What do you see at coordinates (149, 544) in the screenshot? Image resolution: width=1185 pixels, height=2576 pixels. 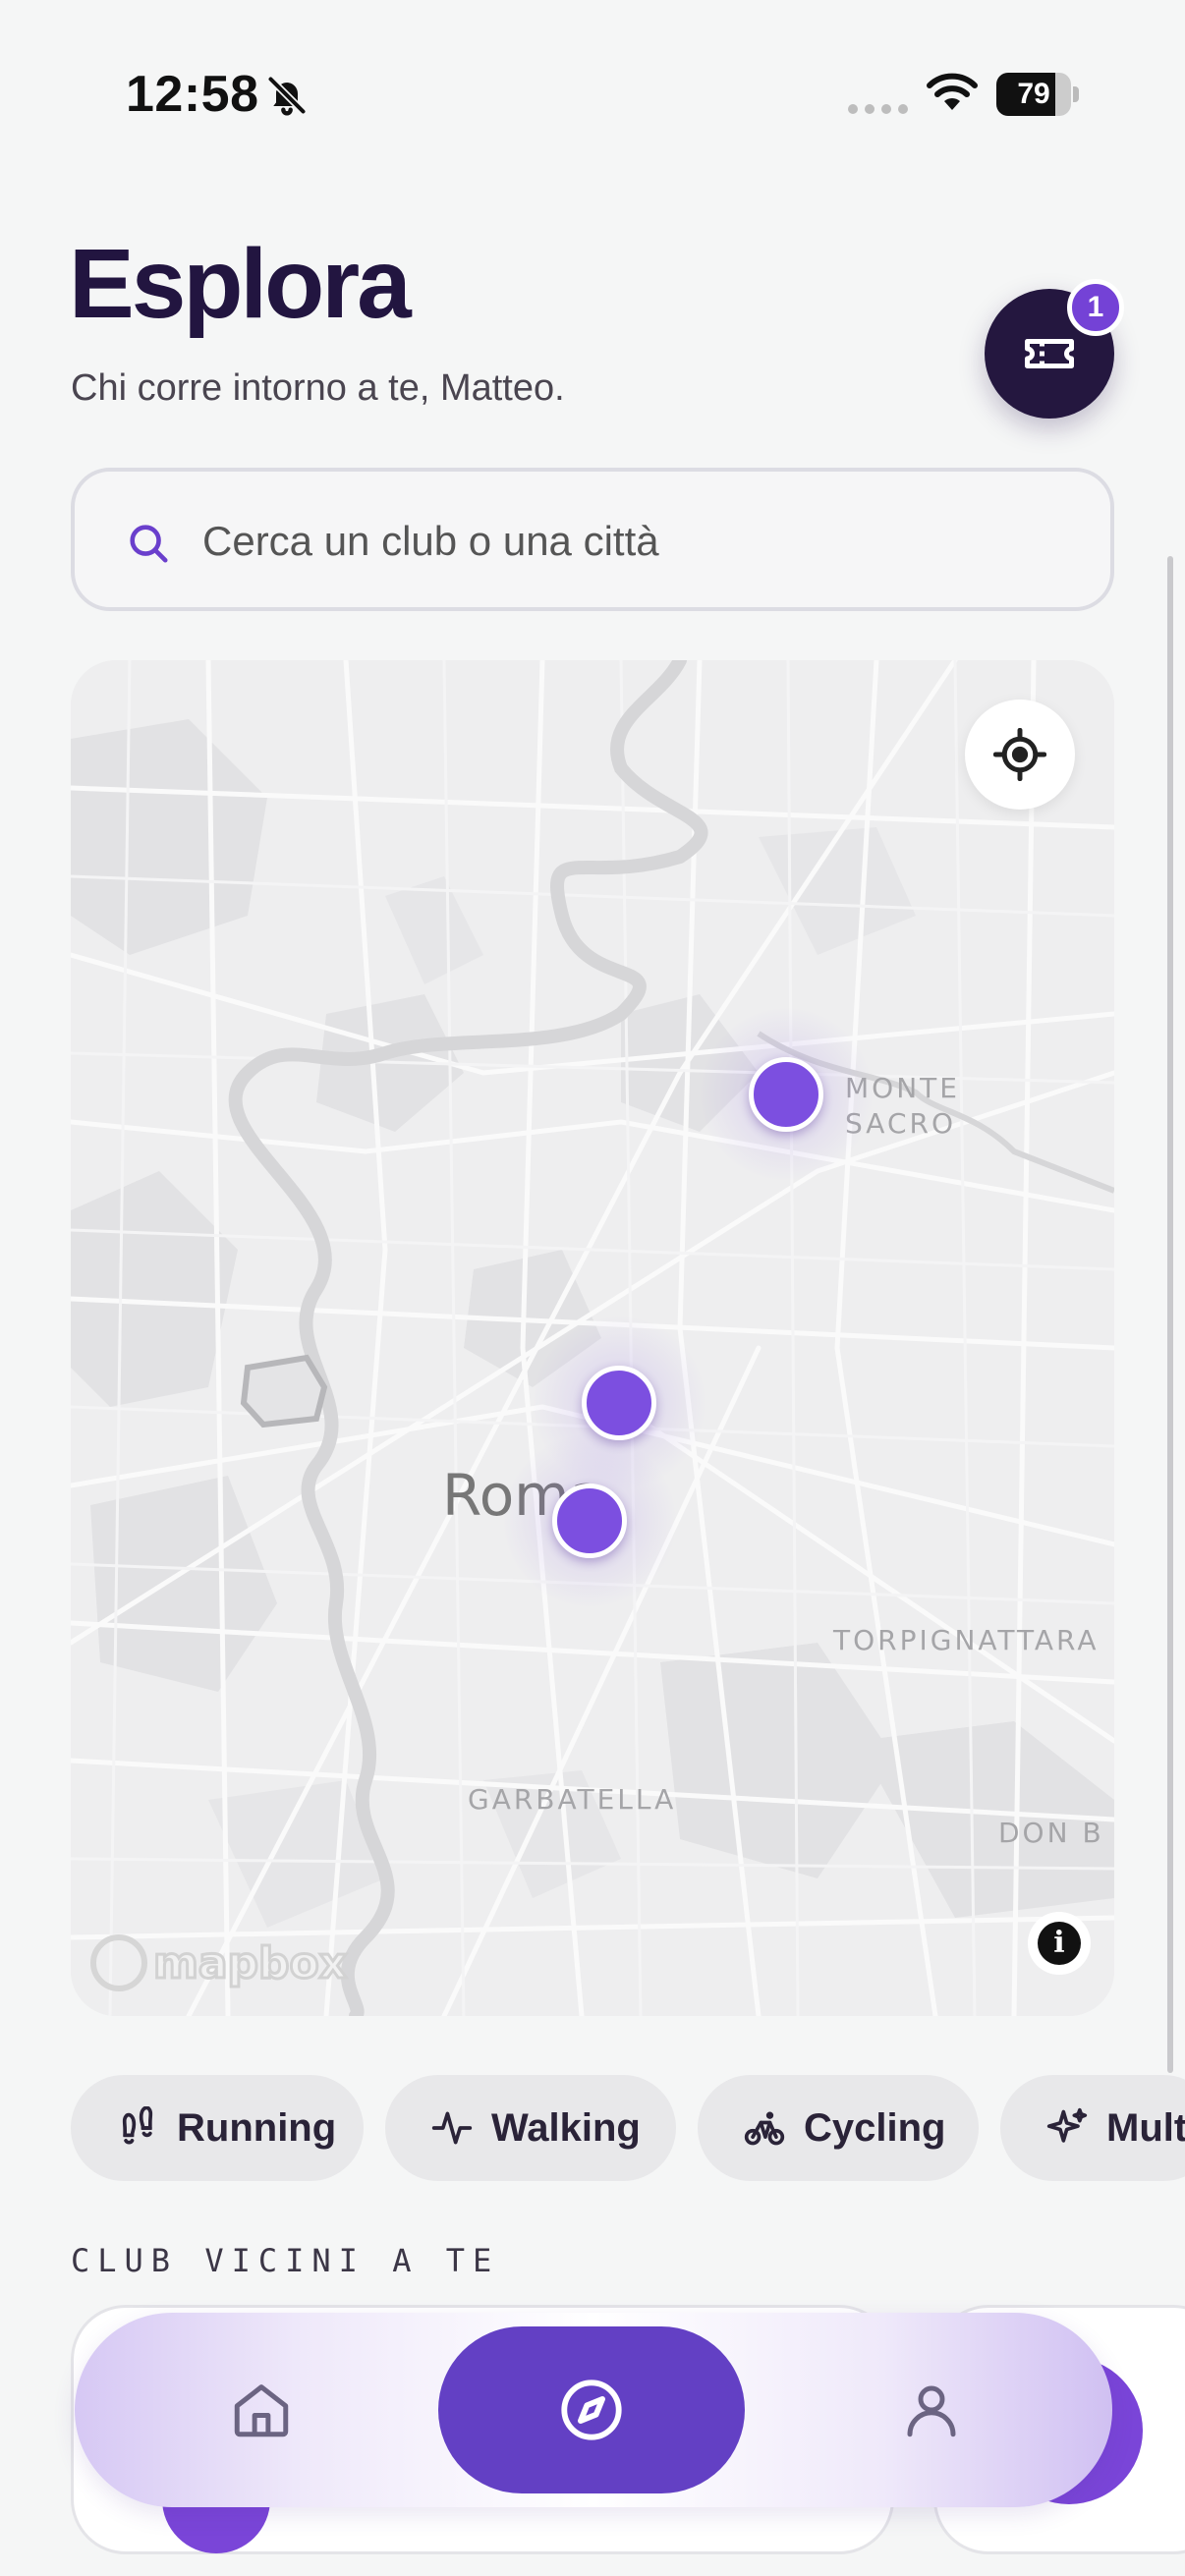 I see `search-icon` at bounding box center [149, 544].